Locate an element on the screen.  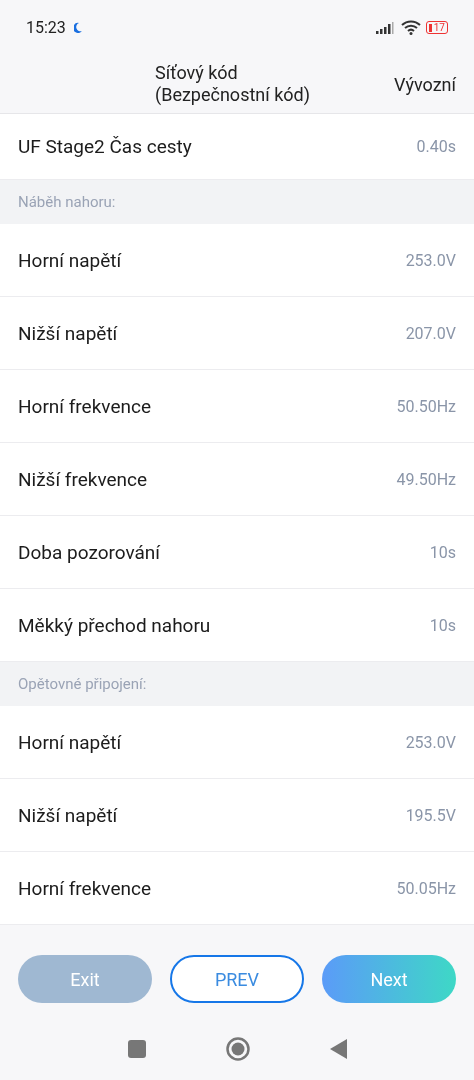
clock: 15:23 is located at coordinates (46, 27).